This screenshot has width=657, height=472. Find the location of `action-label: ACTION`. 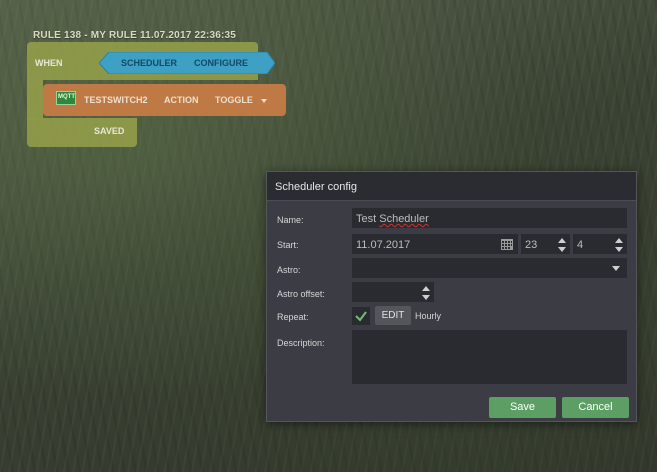

action-label: ACTION is located at coordinates (181, 100).